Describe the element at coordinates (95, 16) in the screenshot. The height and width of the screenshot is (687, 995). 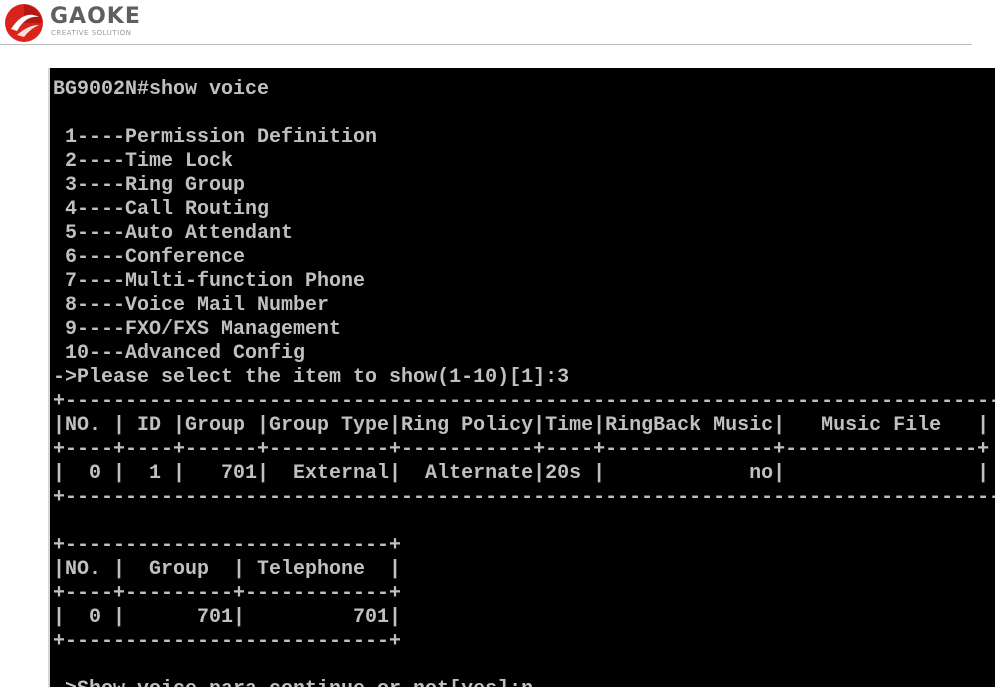
I see `brand-name: GAOKE` at that location.